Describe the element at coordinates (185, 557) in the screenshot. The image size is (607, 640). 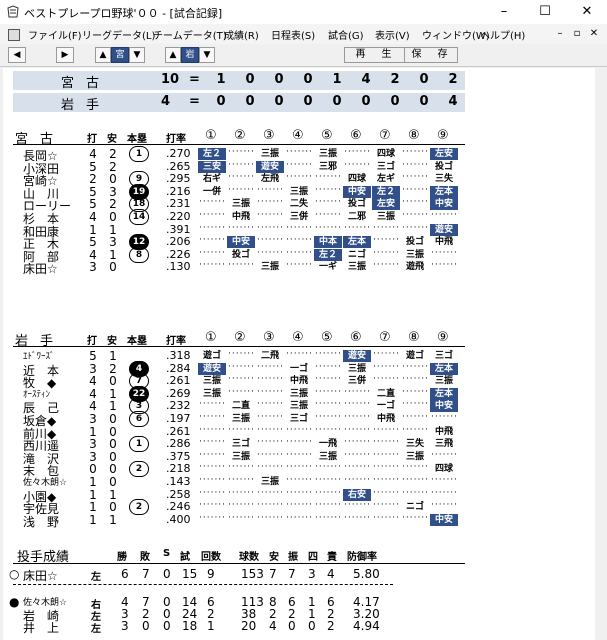
I see `pitching-header: 試` at that location.